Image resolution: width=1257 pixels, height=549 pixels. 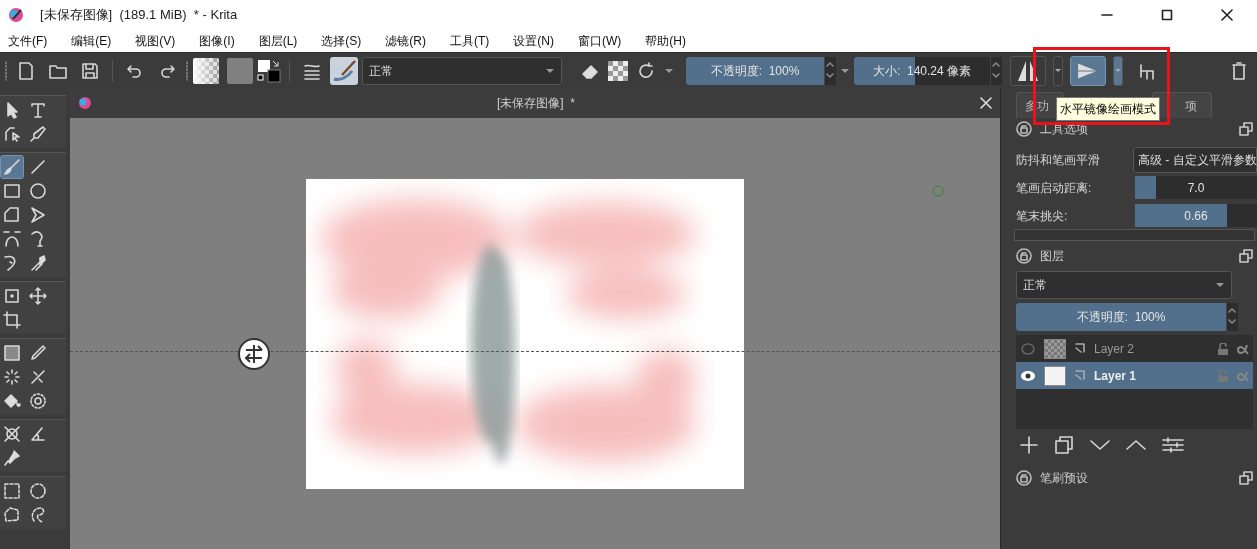 What do you see at coordinates (405, 41) in the screenshot?
I see `menu-item: 滤镜(R)` at bounding box center [405, 41].